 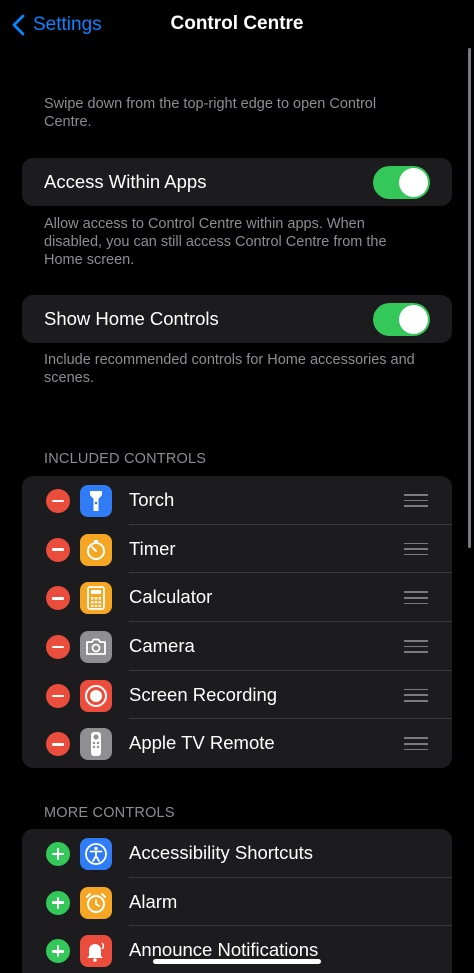 What do you see at coordinates (109, 813) in the screenshot?
I see `more-controls-header: MORE CONTROLS` at bounding box center [109, 813].